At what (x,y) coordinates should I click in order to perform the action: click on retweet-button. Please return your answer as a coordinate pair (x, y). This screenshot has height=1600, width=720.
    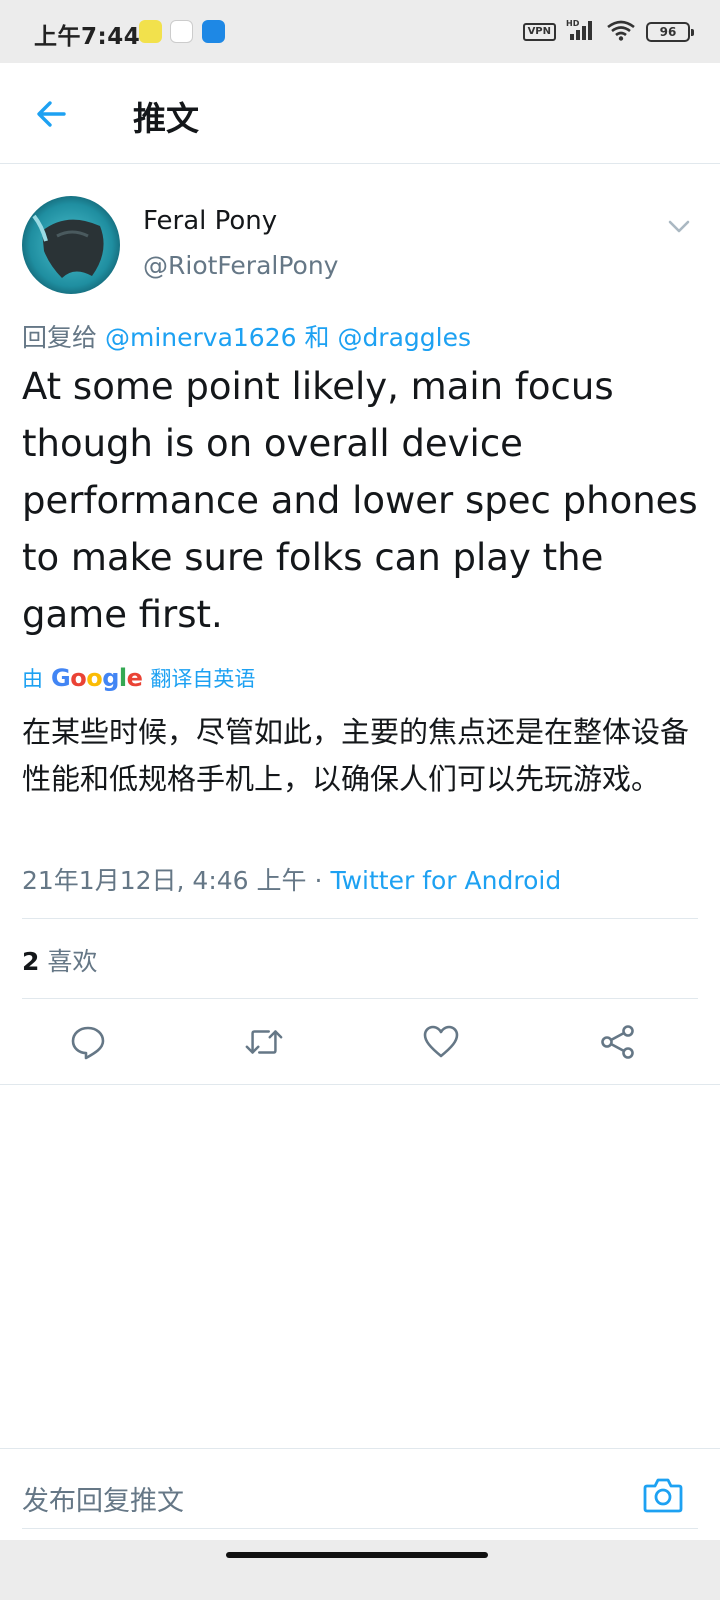
    Looking at the image, I should click on (264, 1042).